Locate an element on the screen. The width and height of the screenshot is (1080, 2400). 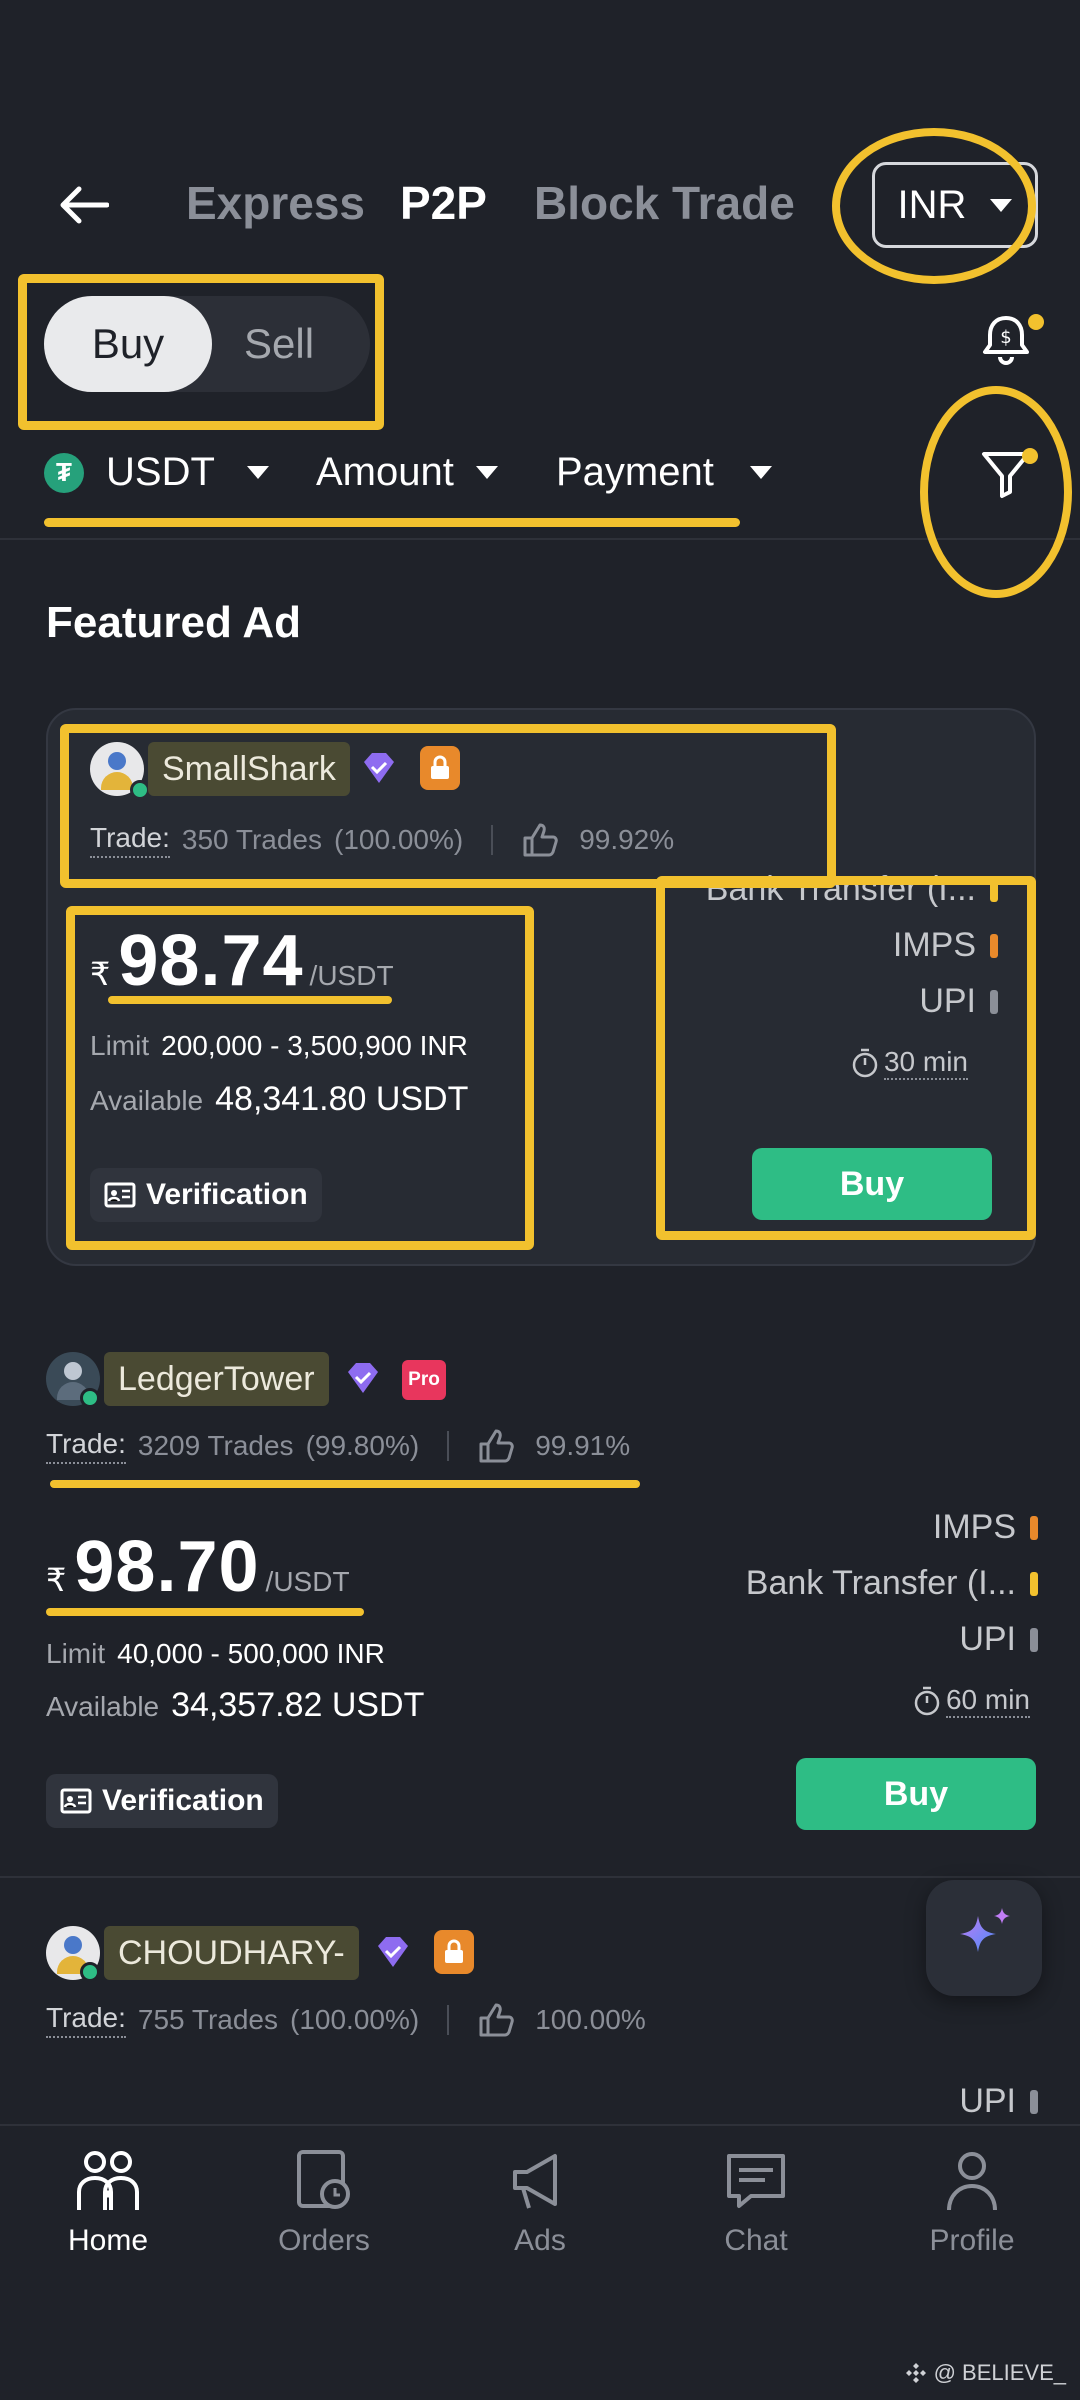
nav-orders: Orders is located at coordinates (324, 2203).